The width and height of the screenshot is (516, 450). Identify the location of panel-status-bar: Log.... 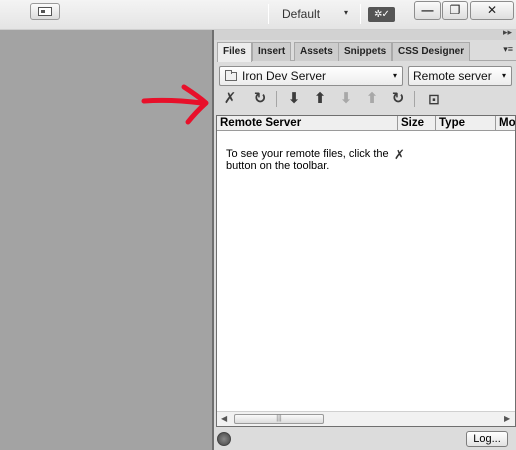
(365, 439).